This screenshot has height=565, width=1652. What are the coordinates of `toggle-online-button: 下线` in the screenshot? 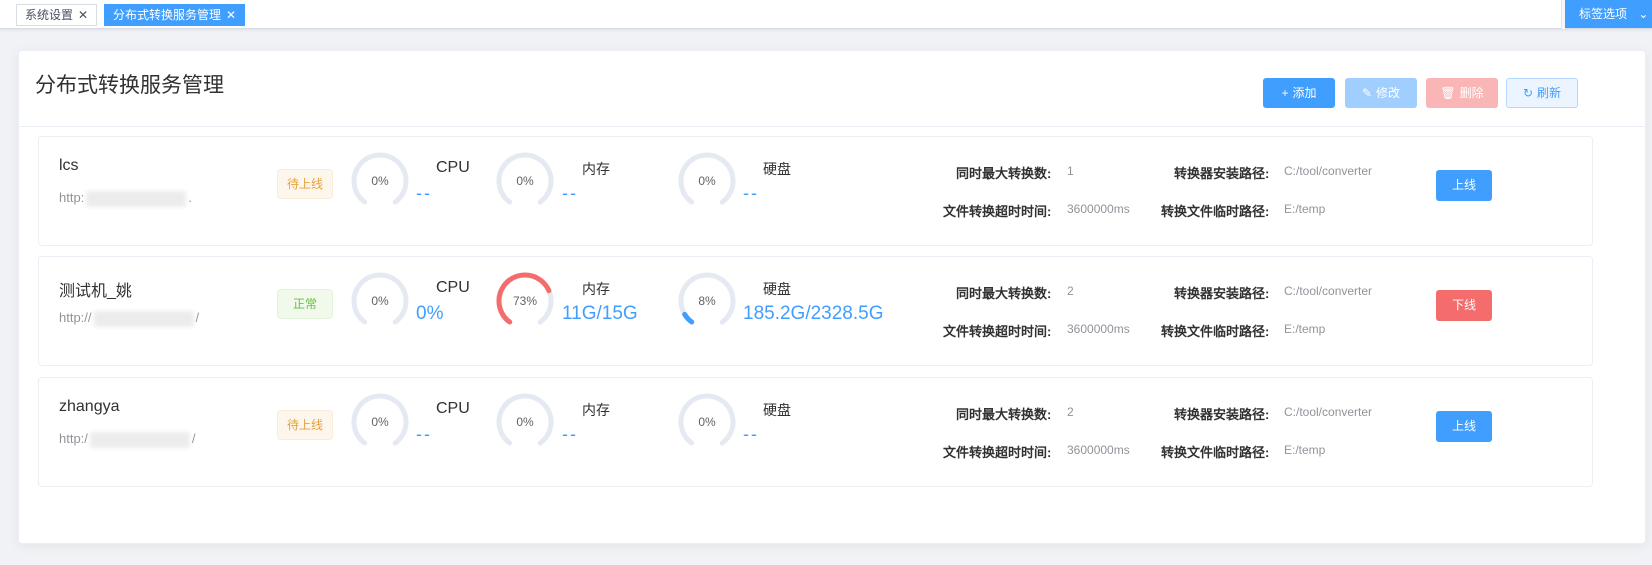 It's located at (1464, 305).